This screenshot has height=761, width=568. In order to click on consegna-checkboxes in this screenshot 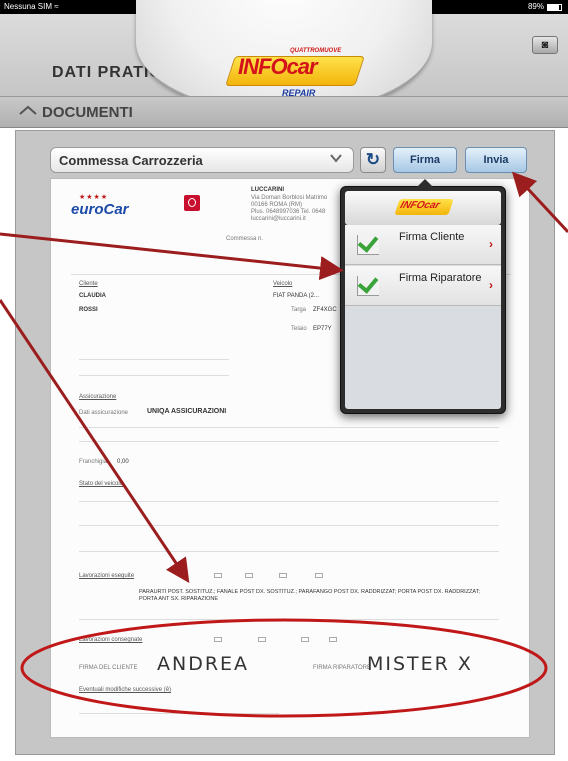, I will do `click(274, 640)`.